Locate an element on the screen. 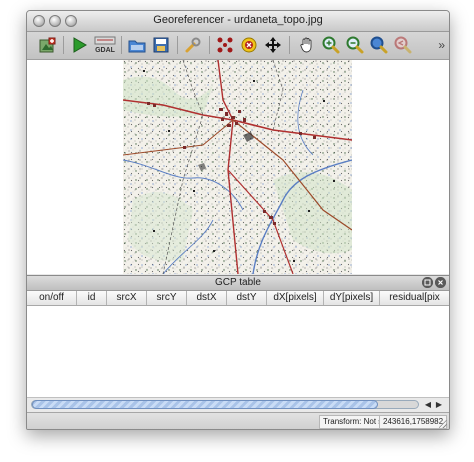 Image resolution: width=474 pixels, height=462 pixels. panel-close-button is located at coordinates (440, 282).